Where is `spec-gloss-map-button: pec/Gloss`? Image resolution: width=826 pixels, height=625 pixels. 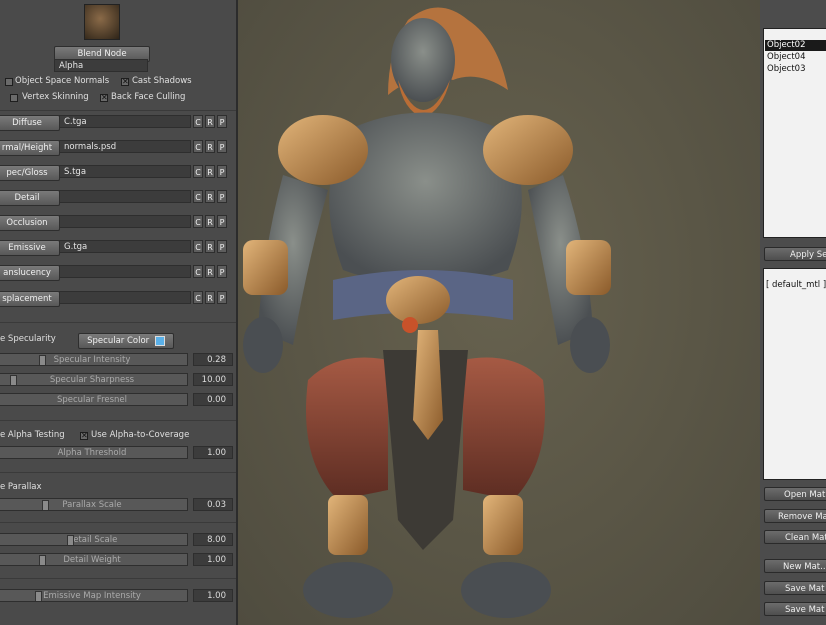
spec-gloss-map-button: pec/Gloss is located at coordinates (30, 173).